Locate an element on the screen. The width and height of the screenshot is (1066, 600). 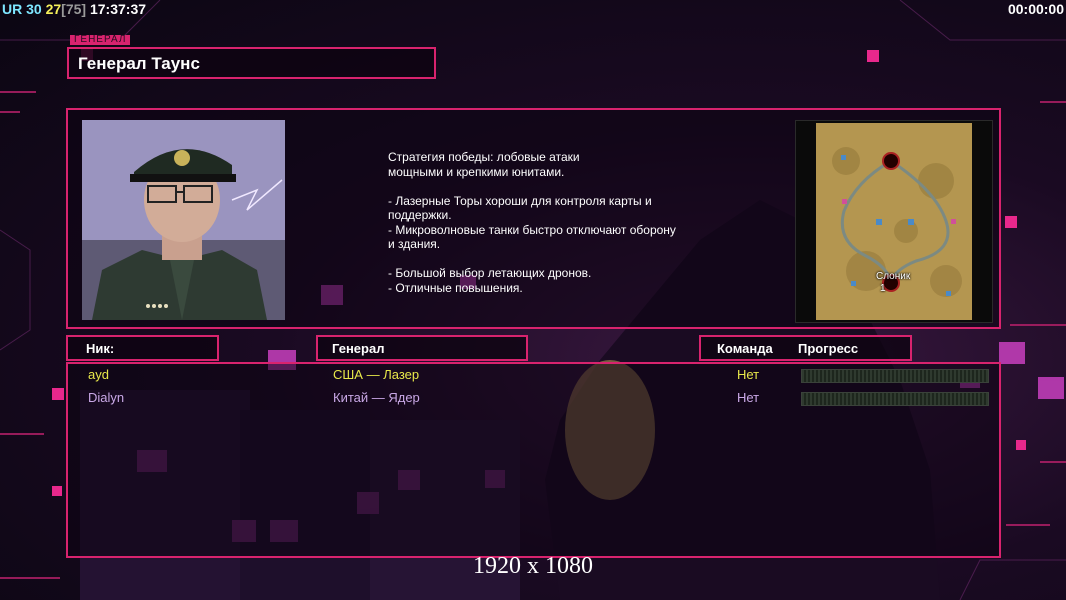
map-name: Слоник is located at coordinates (893, 276).